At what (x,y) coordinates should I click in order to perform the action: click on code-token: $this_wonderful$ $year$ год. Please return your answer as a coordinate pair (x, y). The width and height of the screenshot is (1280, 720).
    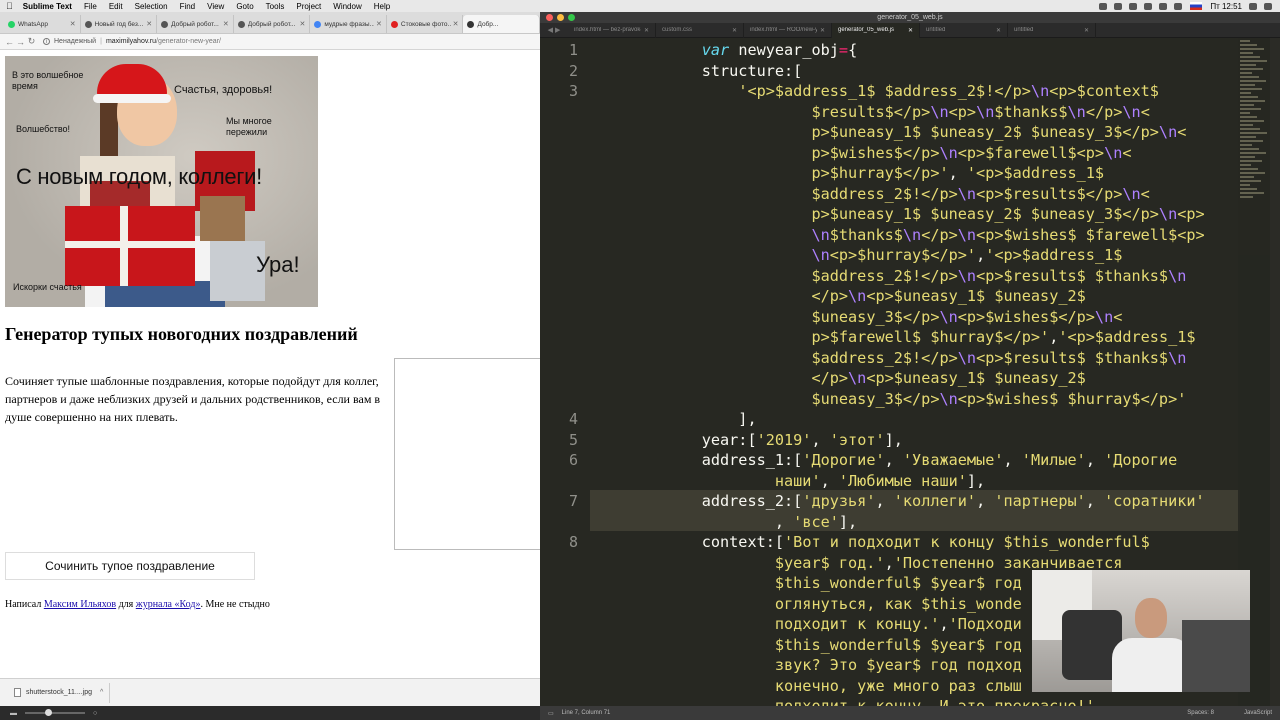
    Looking at the image, I should click on (898, 644).